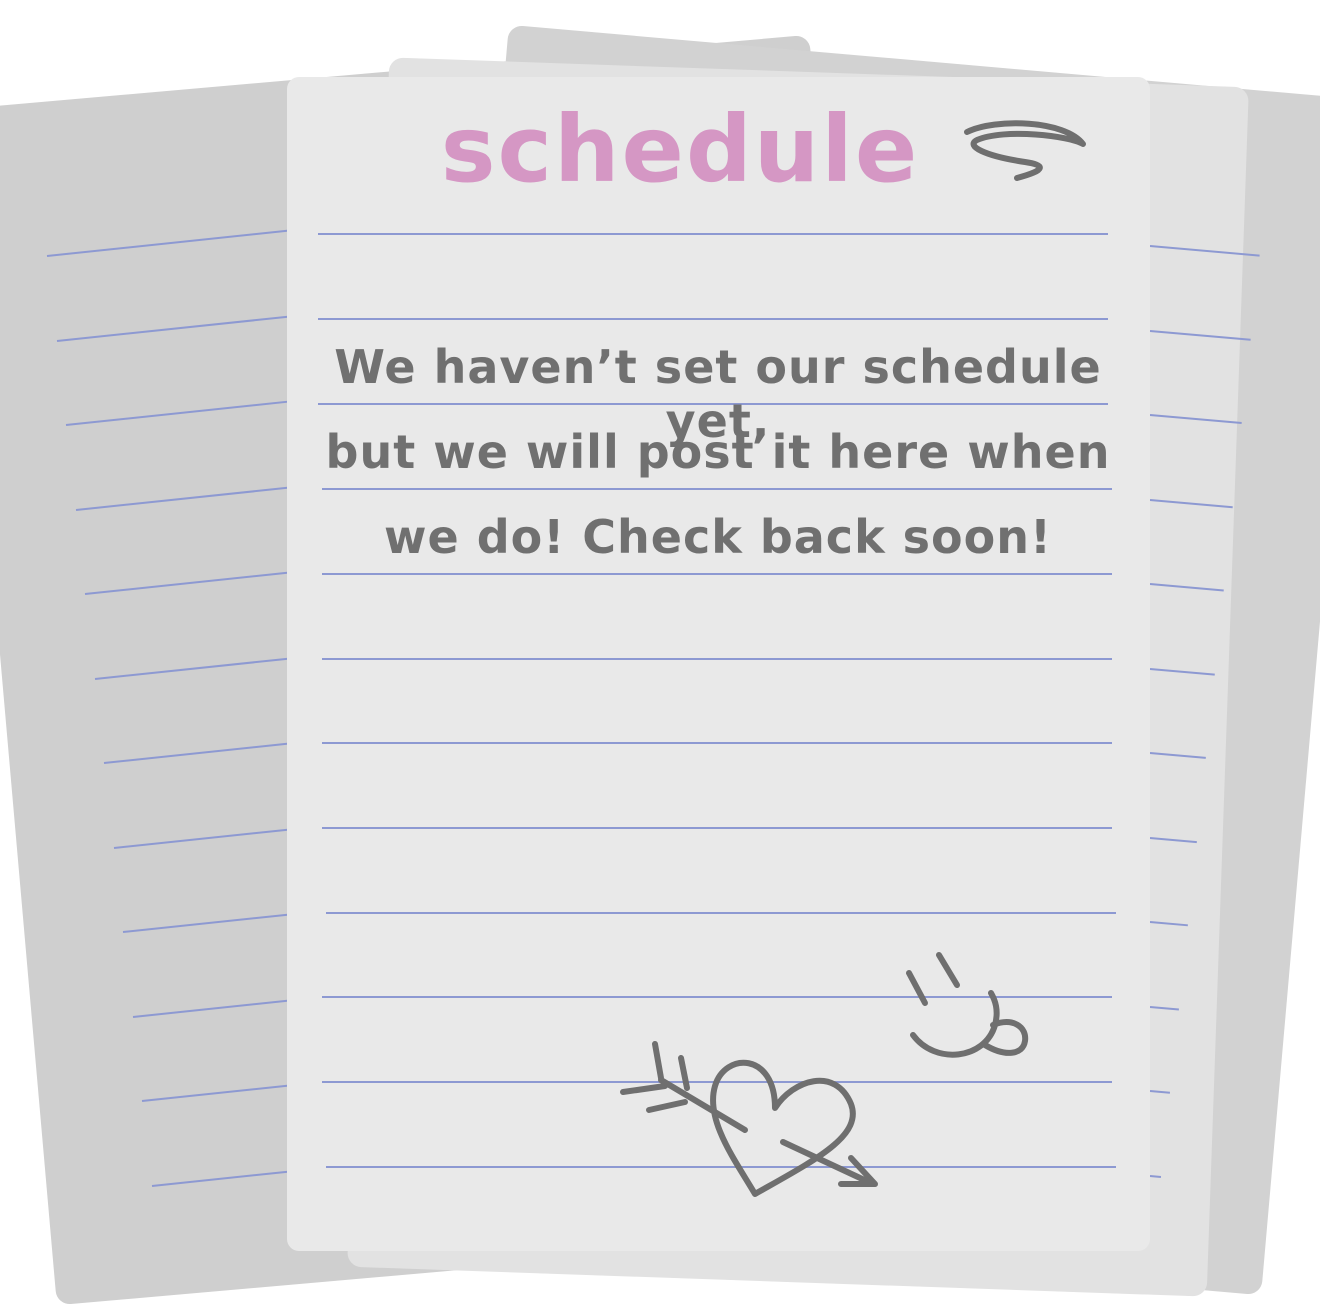 Image resolution: width=1320 pixels, height=1305 pixels. Describe the element at coordinates (718, 537) in the screenshot. I see `message-line-3: we do! Check back soon!` at that location.